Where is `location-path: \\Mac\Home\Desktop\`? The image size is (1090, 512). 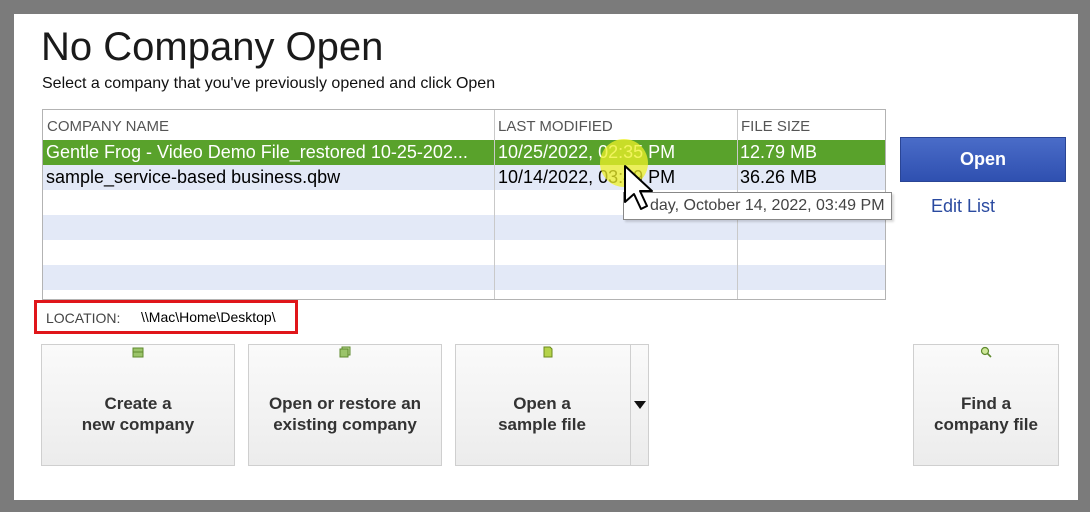 location-path: \\Mac\Home\Desktop\ is located at coordinates (208, 317).